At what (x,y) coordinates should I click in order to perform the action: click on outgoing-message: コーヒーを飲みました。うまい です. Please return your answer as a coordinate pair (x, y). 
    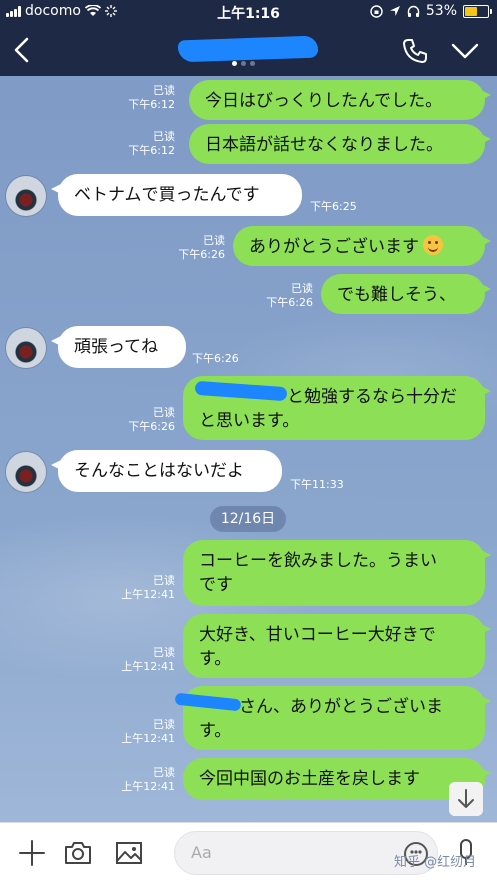
    Looking at the image, I should click on (337, 573).